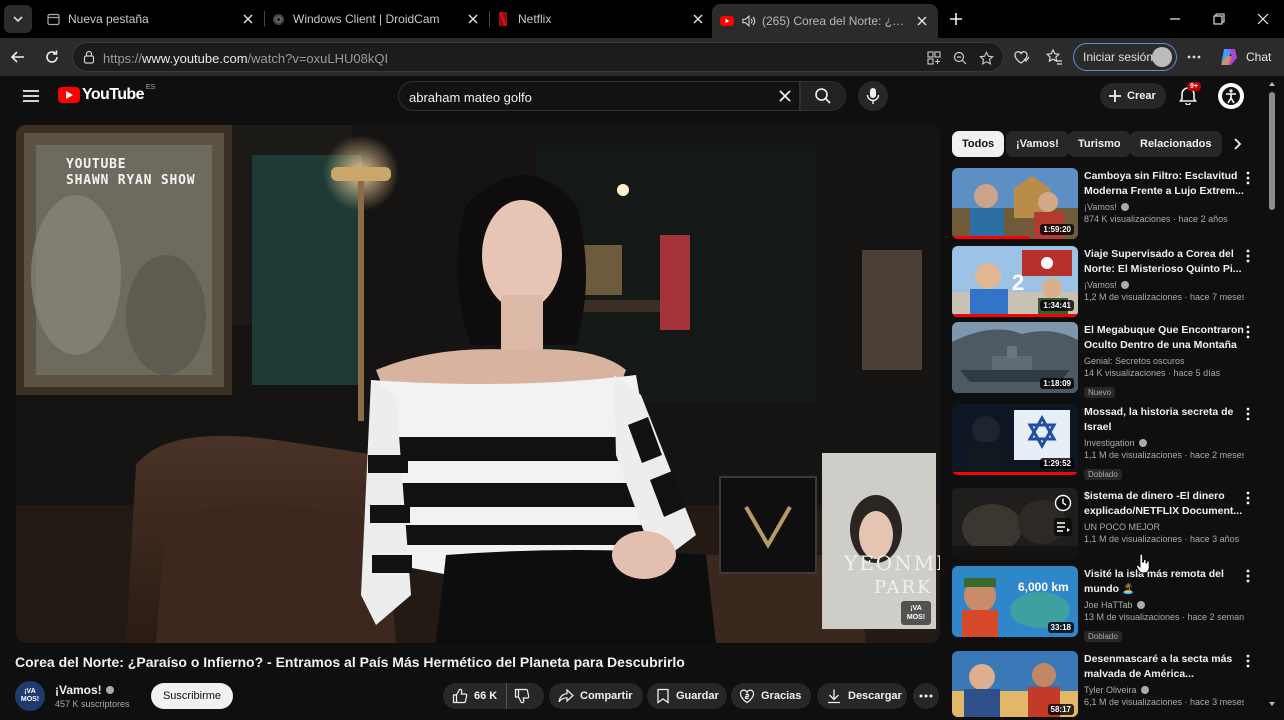 The width and height of the screenshot is (1284, 720). Describe the element at coordinates (1015, 439) in the screenshot. I see `video-thumbnail: 1:29:52` at that location.